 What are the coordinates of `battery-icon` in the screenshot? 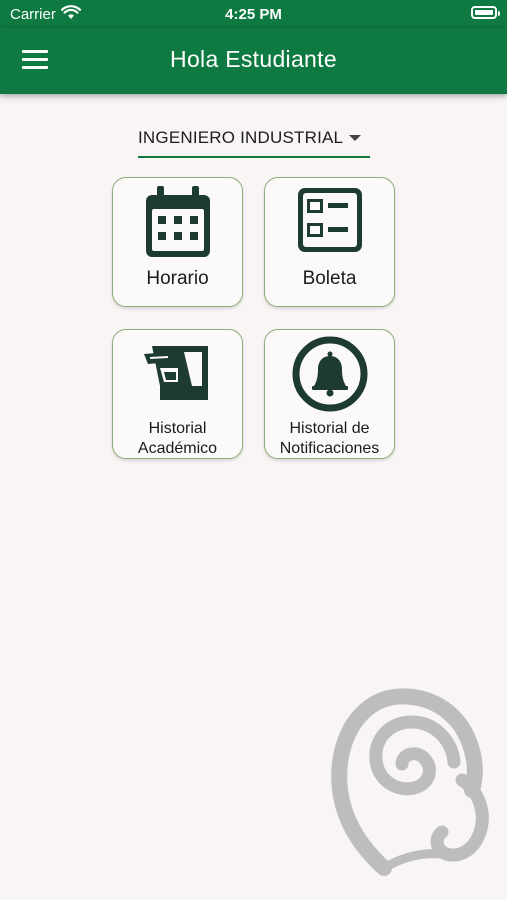 It's located at (485, 12).